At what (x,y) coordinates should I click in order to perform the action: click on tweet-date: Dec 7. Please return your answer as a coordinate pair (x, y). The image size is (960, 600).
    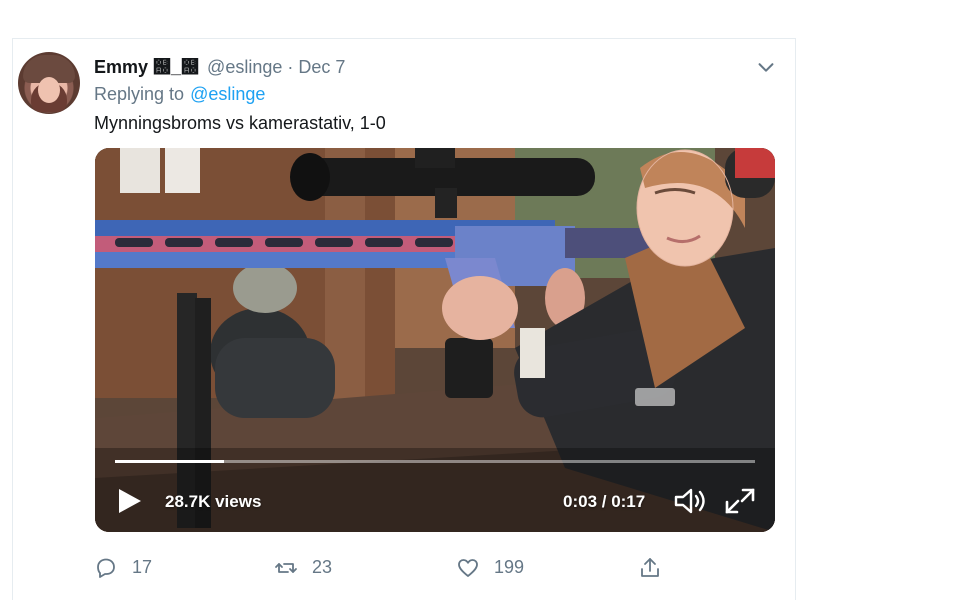
    Looking at the image, I should click on (321, 67).